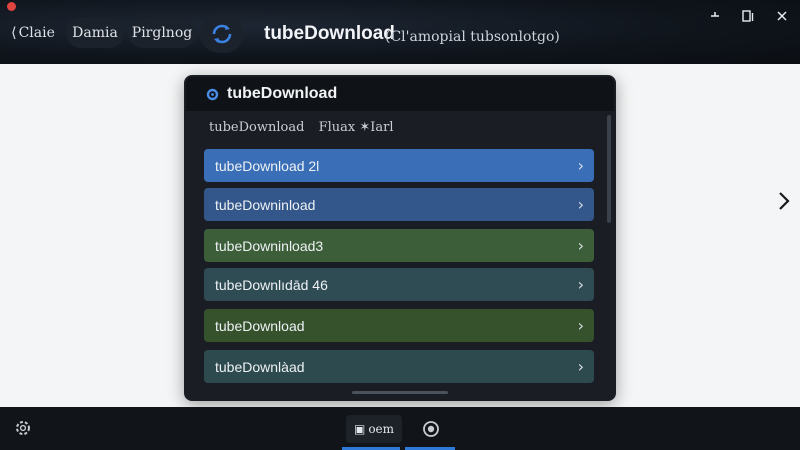 The height and width of the screenshot is (450, 800). What do you see at coordinates (359, 429) in the screenshot?
I see `open-icon: ▣` at bounding box center [359, 429].